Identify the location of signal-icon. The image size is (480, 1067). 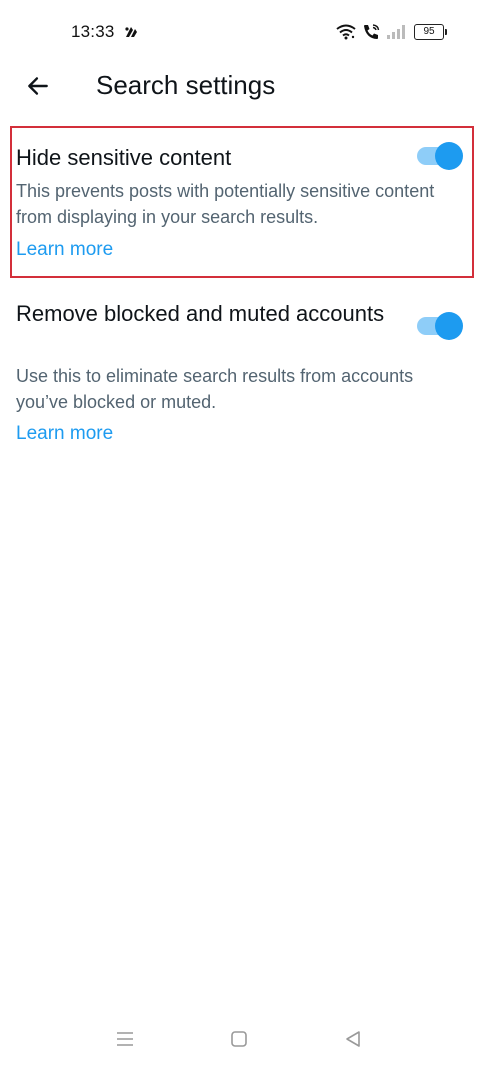
(396, 32).